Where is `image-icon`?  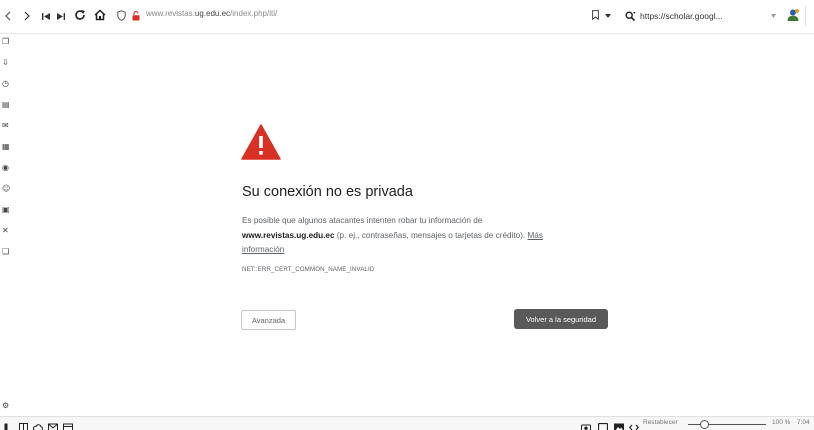 image-icon is located at coordinates (619, 424).